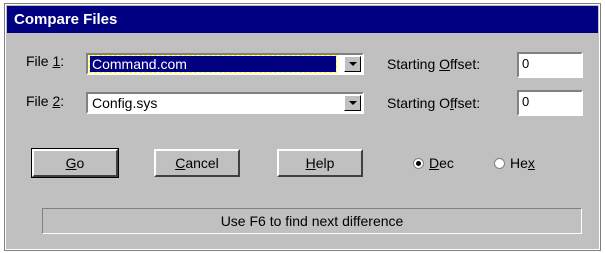 This screenshot has height=253, width=605. What do you see at coordinates (66, 19) in the screenshot?
I see `window-title: Compare Files` at bounding box center [66, 19].